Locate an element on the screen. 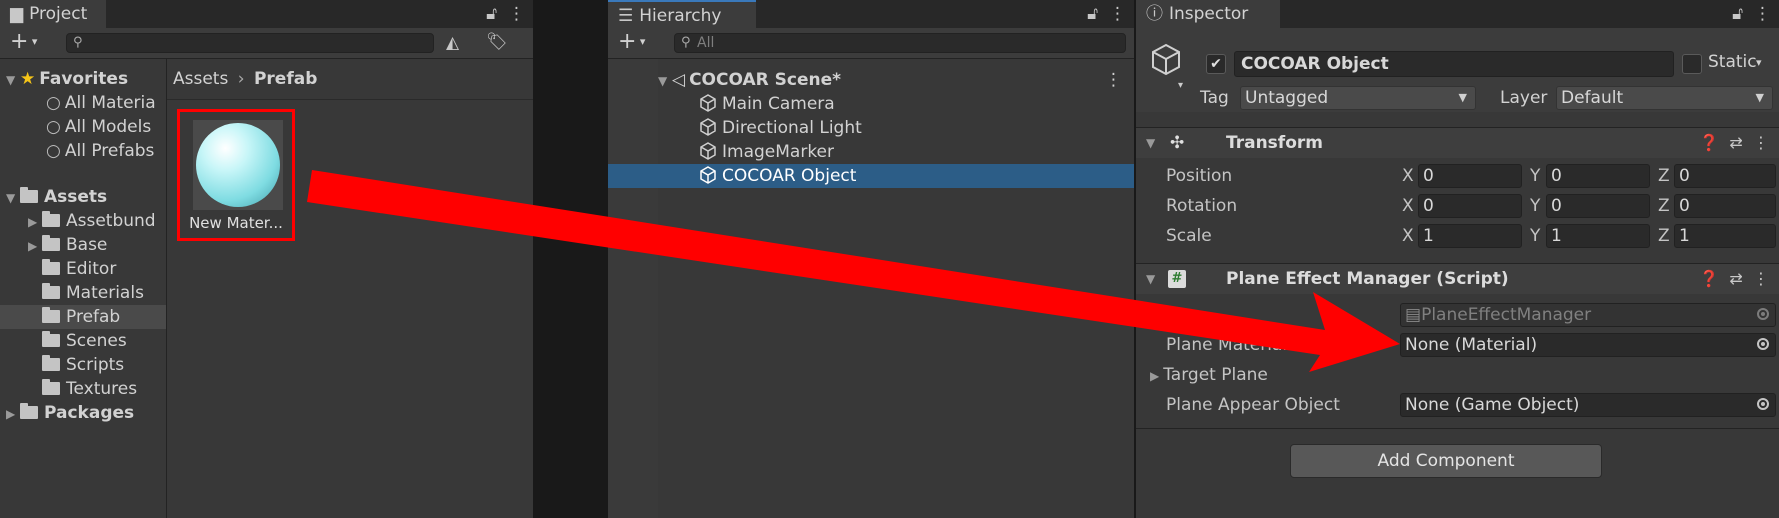  object-name-input: COCOAR Object is located at coordinates (1454, 64).